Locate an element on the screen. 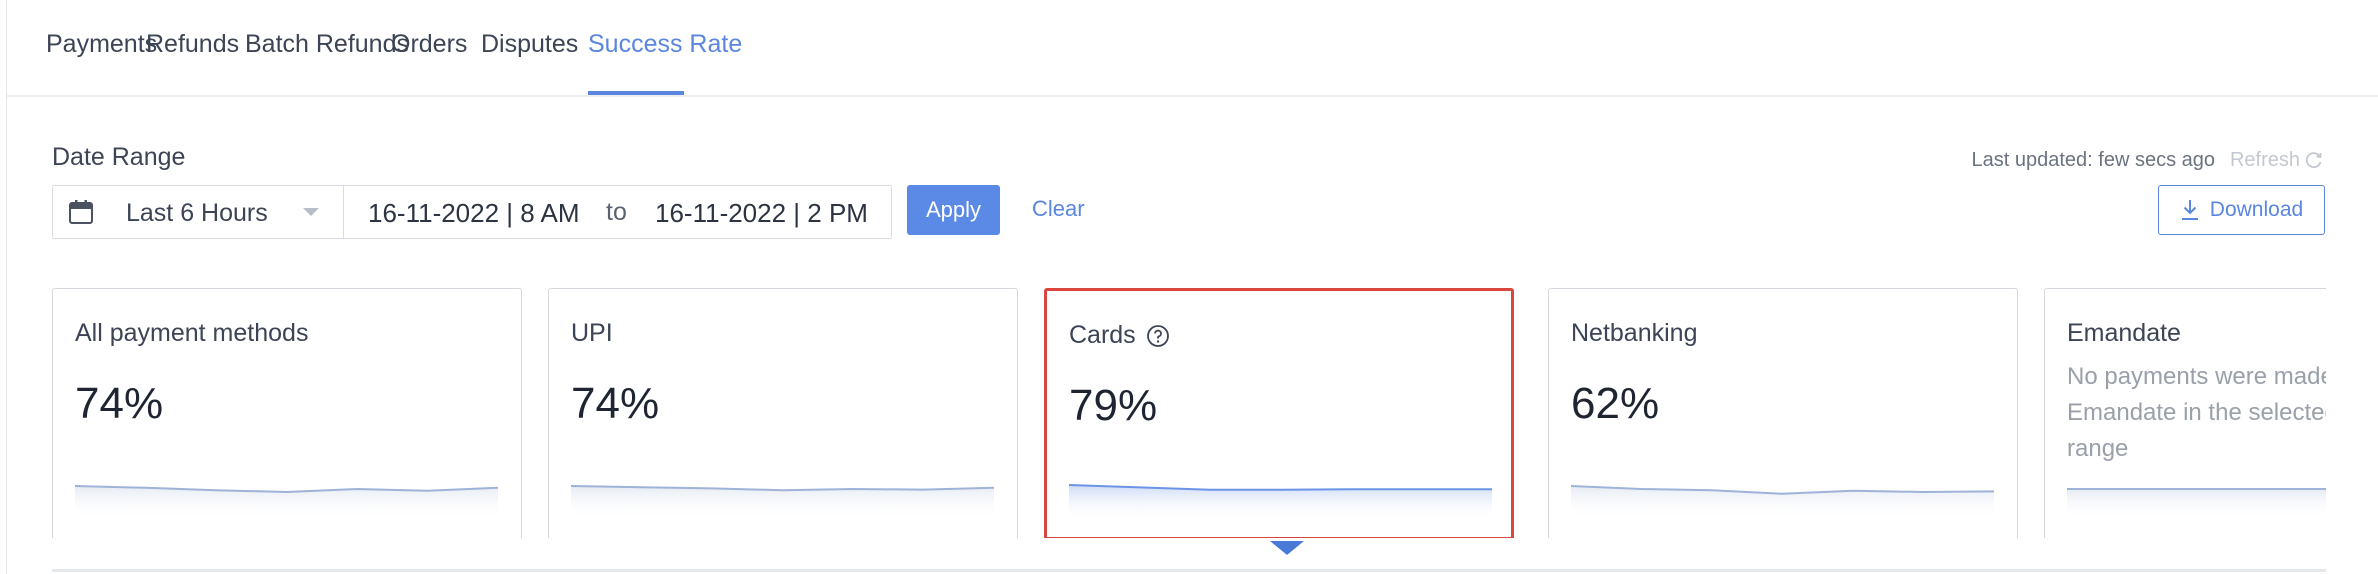 The height and width of the screenshot is (574, 2378). calendar-icon is located at coordinates (81, 212).